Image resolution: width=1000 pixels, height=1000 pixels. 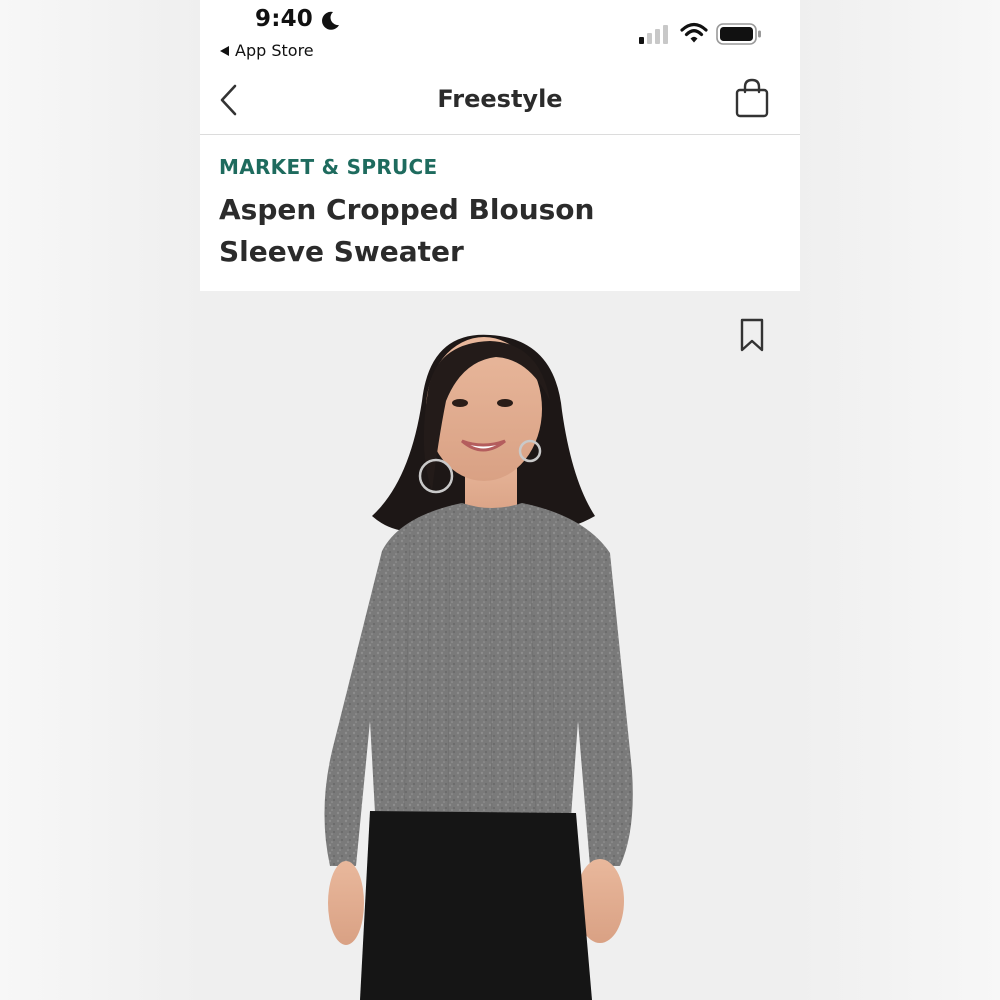 What do you see at coordinates (752, 98) in the screenshot?
I see `shopping-bag-icon` at bounding box center [752, 98].